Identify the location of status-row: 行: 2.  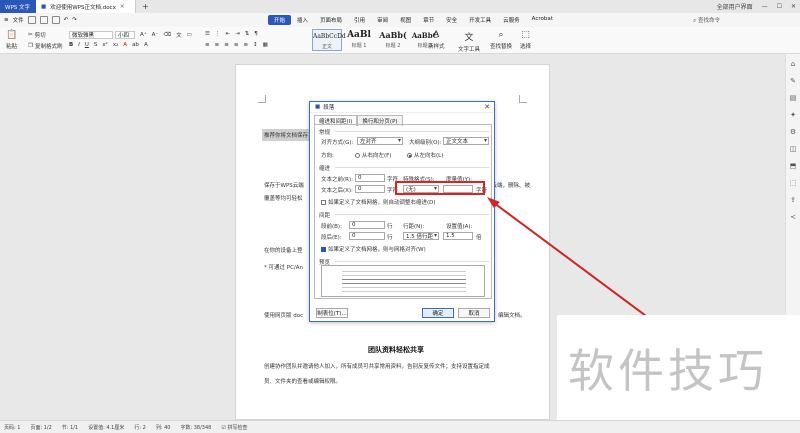
(140, 427).